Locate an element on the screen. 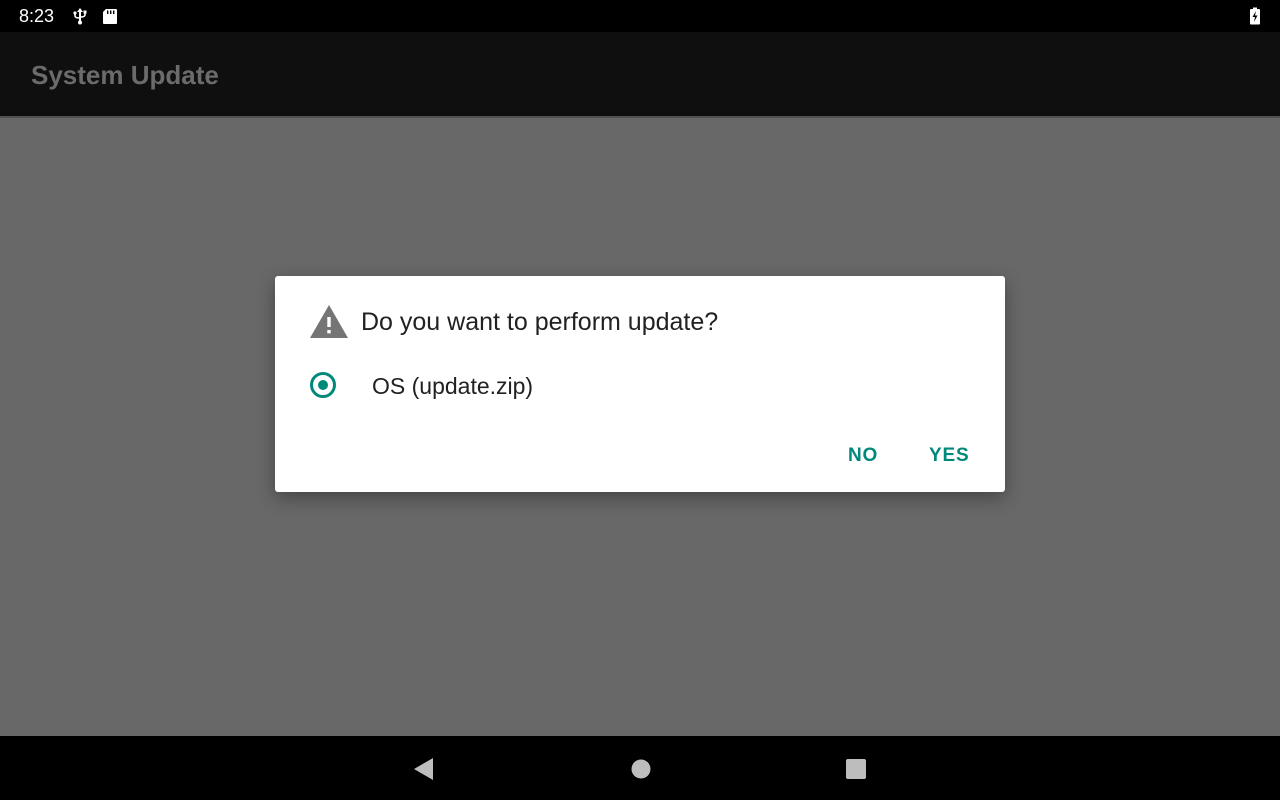  usb-icon is located at coordinates (80, 16).